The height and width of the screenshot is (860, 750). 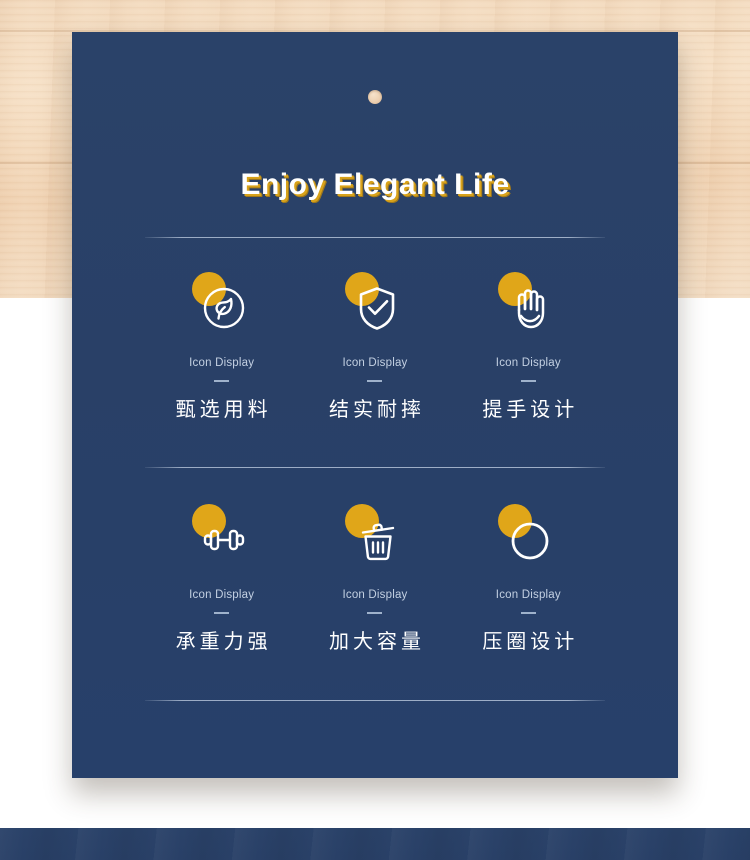 I want to click on trash-bin-icon, so click(x=377, y=540).